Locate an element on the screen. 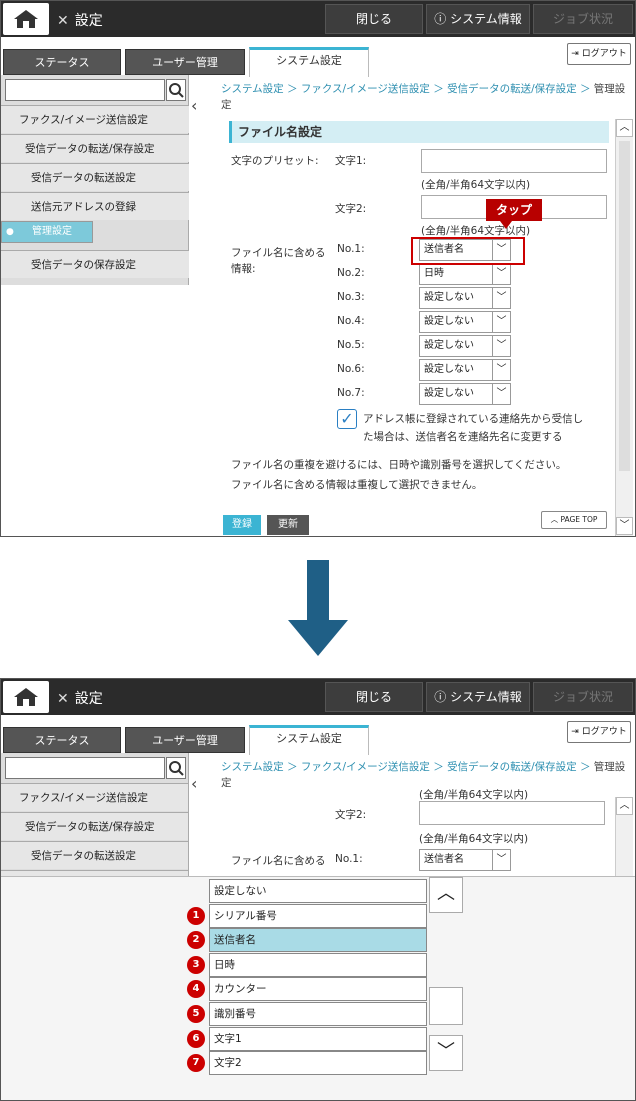 The width and height of the screenshot is (636, 1101). list-scroll-down-button: ﹀ is located at coordinates (446, 1053).